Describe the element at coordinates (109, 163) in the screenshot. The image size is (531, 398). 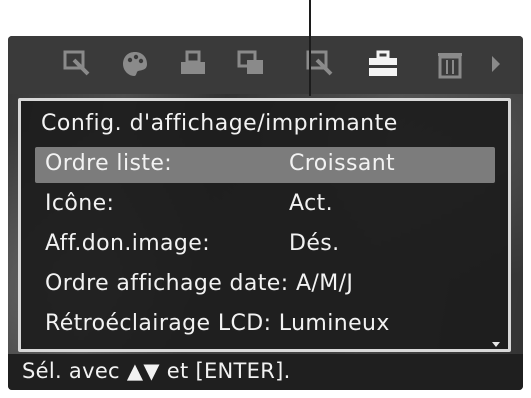
I see `menu-item-label: Ordre liste:` at that location.